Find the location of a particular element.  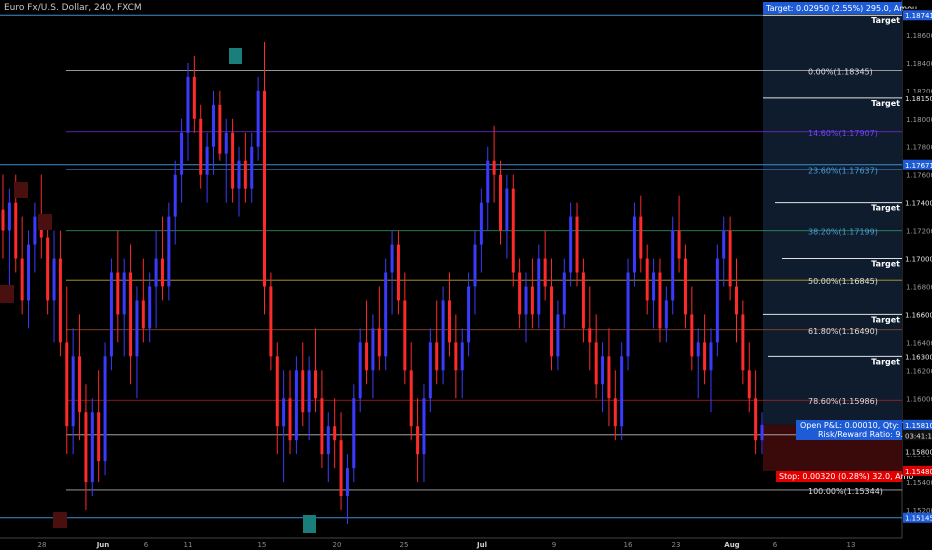

price-label-7: 1.16300 is located at coordinates (918, 357).